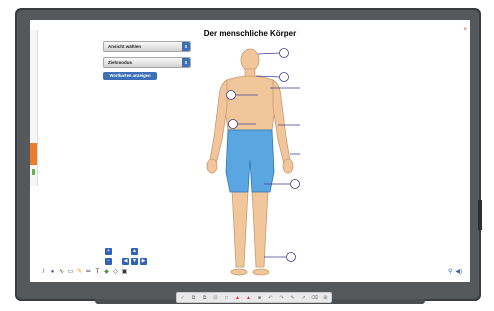 This screenshot has width=494, height=311. What do you see at coordinates (108, 251) in the screenshot?
I see `zoom-in-button: +` at bounding box center [108, 251].